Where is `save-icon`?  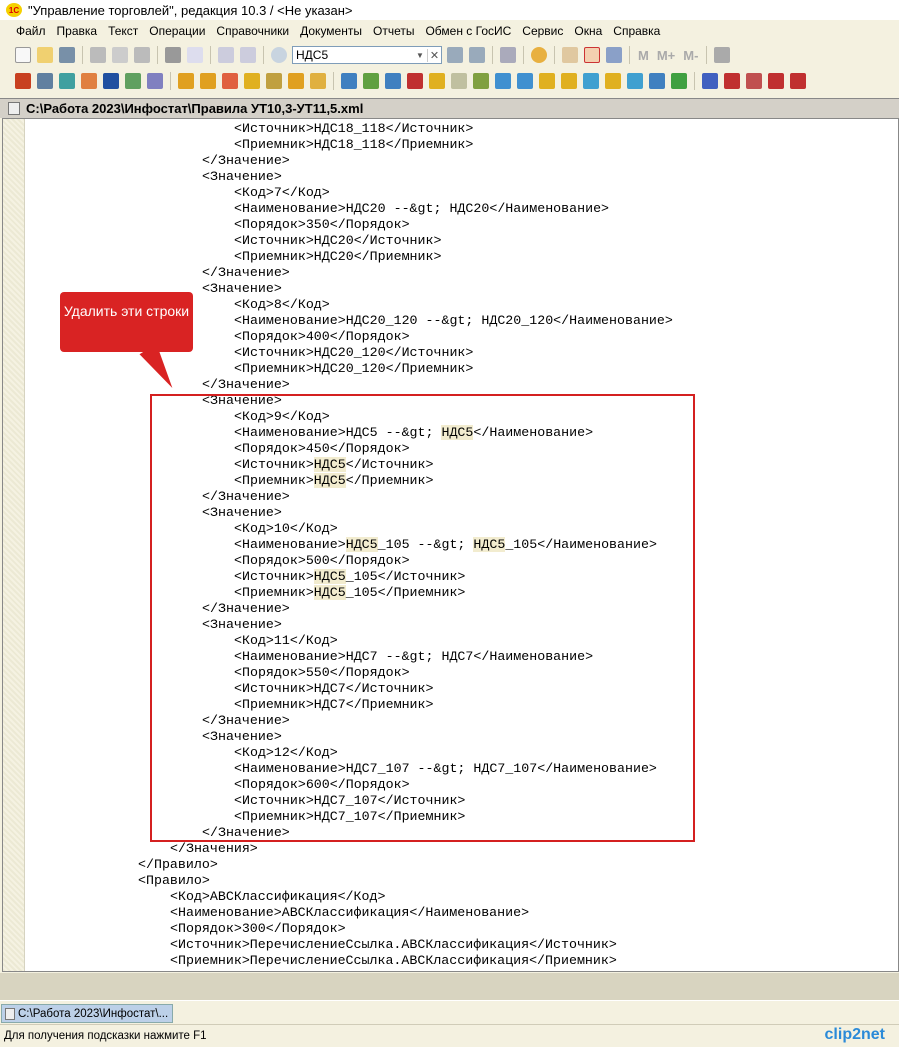
save-icon is located at coordinates (67, 55).